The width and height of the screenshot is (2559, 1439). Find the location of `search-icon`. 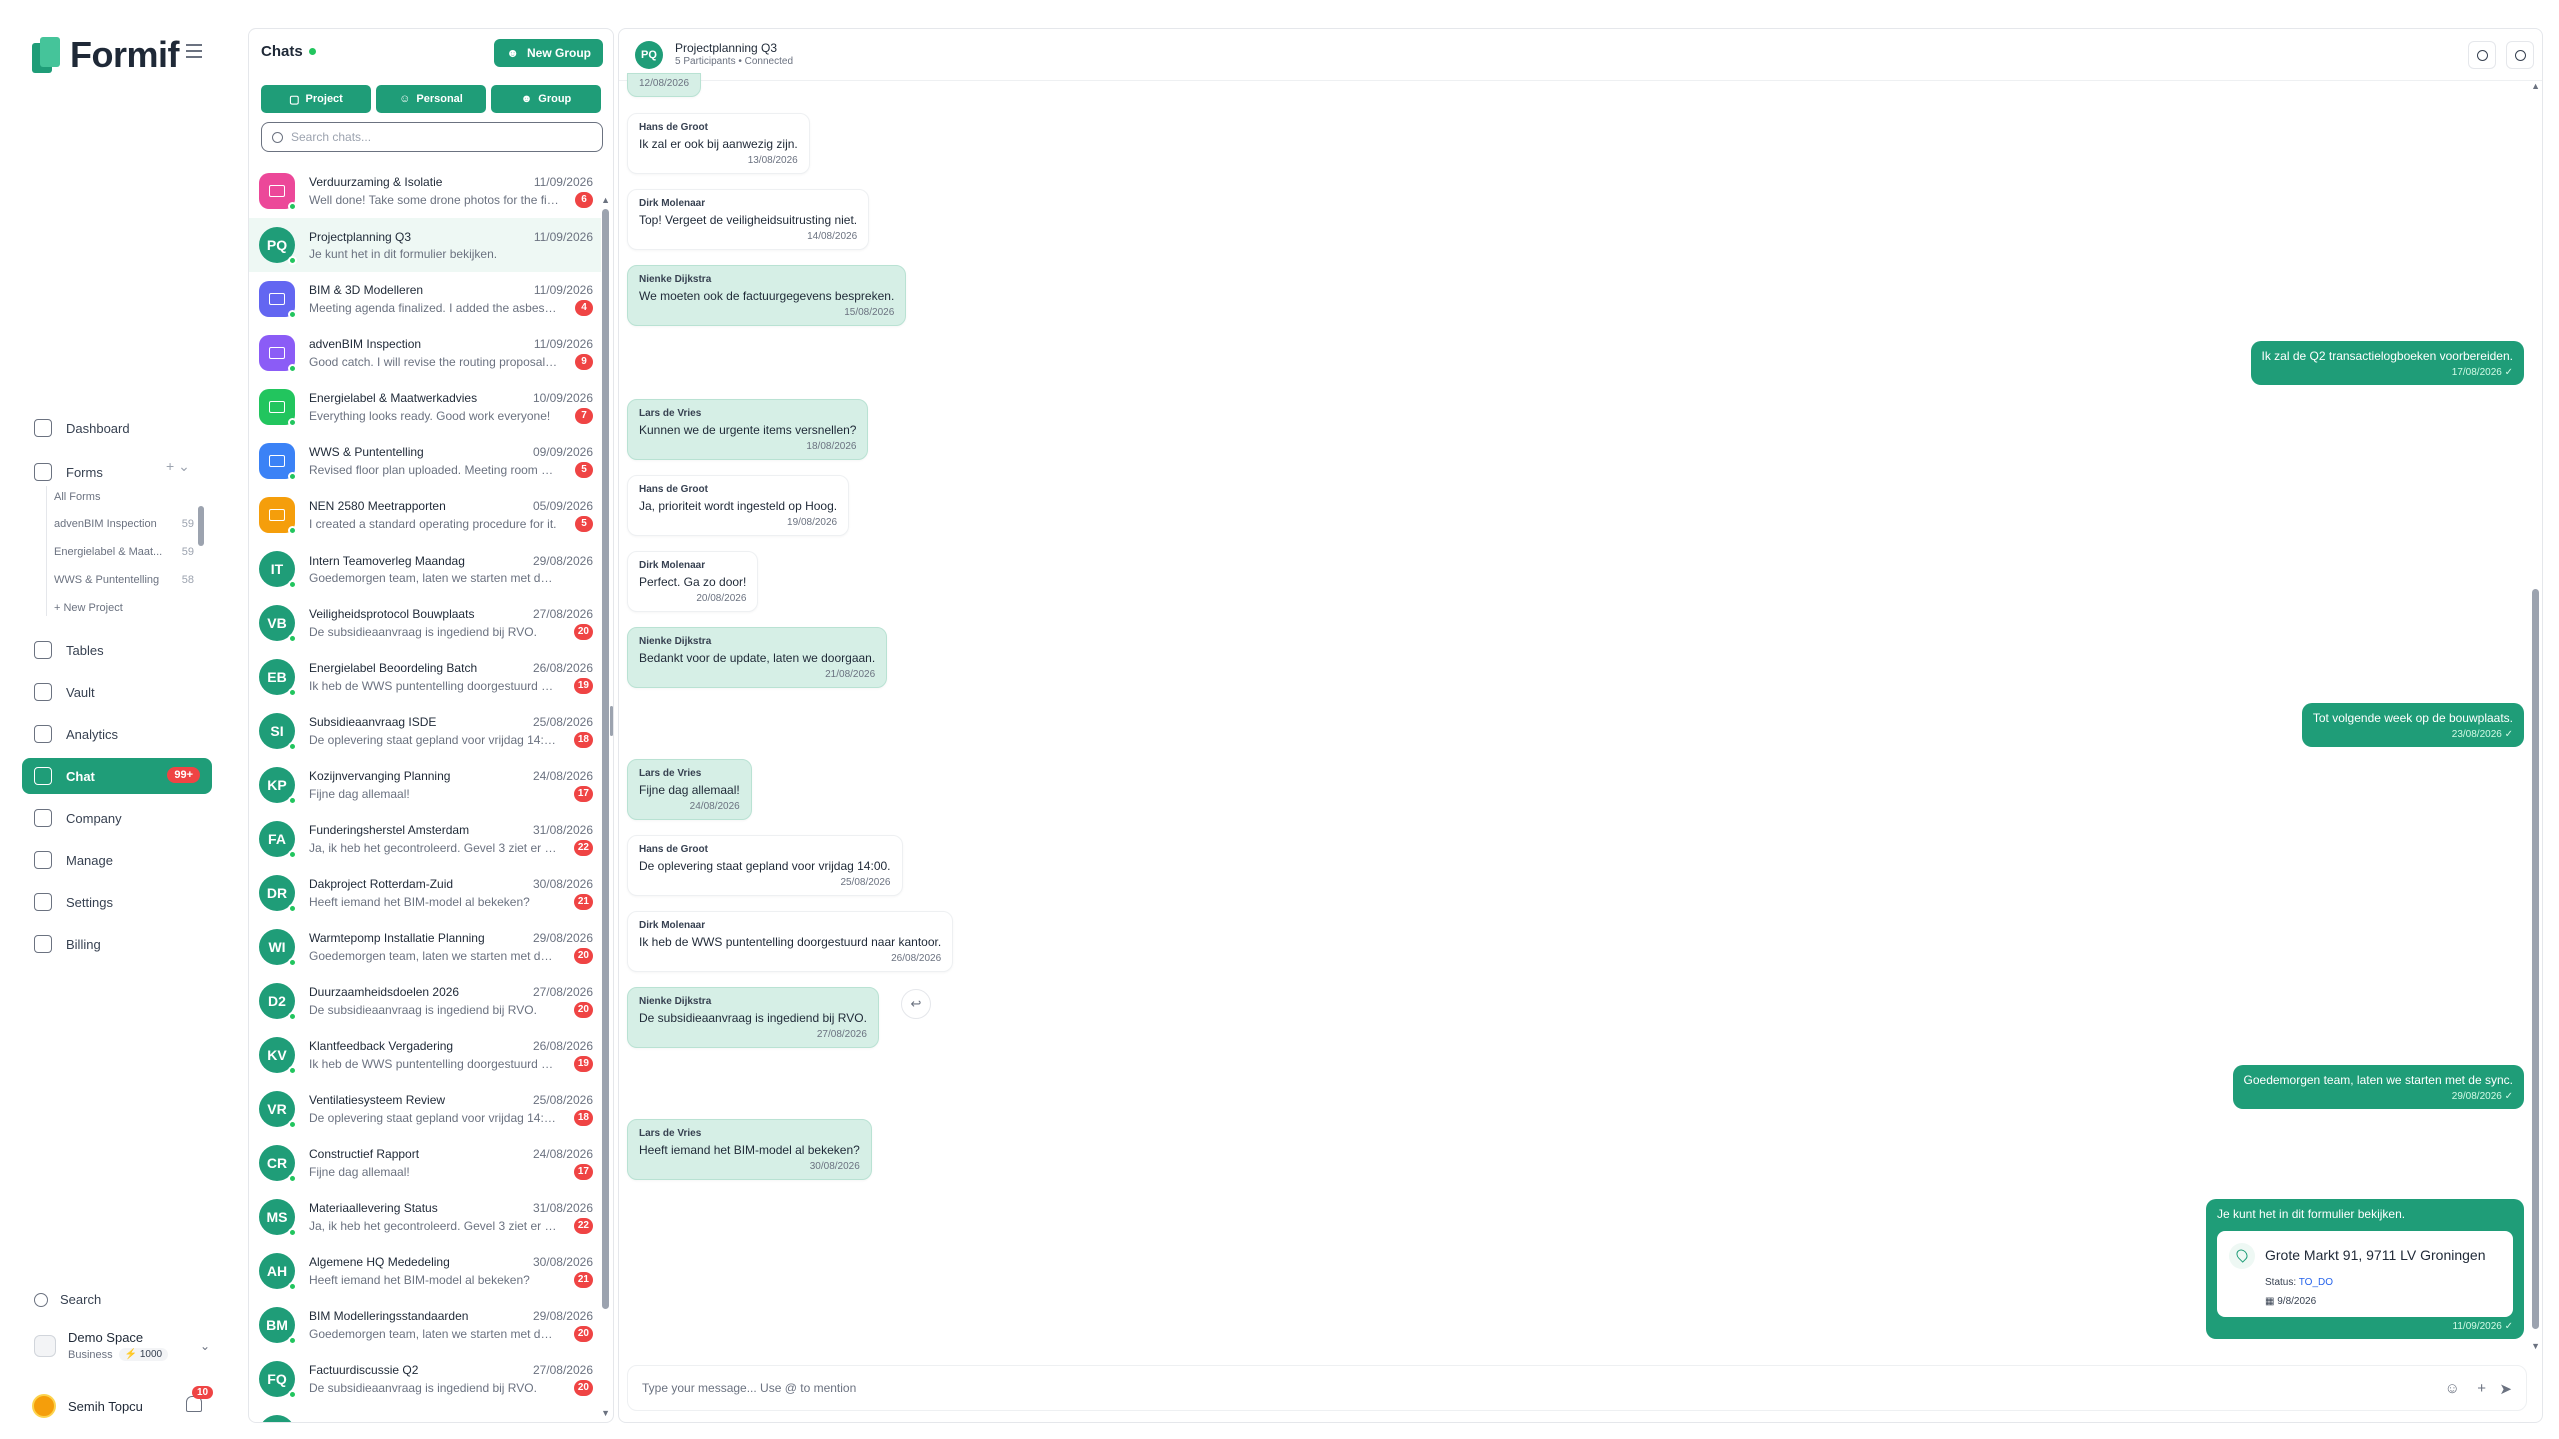

search-icon is located at coordinates (2482, 55).